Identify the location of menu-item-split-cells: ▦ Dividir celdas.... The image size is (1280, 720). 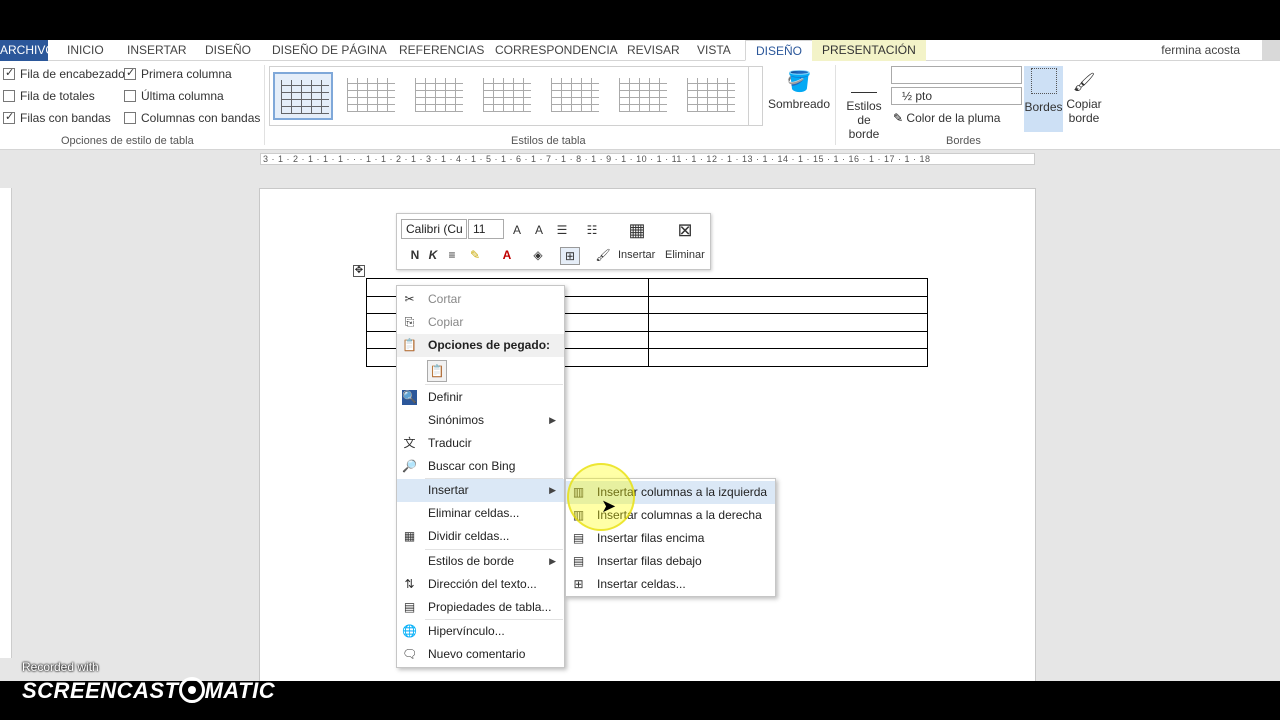
(480, 536).